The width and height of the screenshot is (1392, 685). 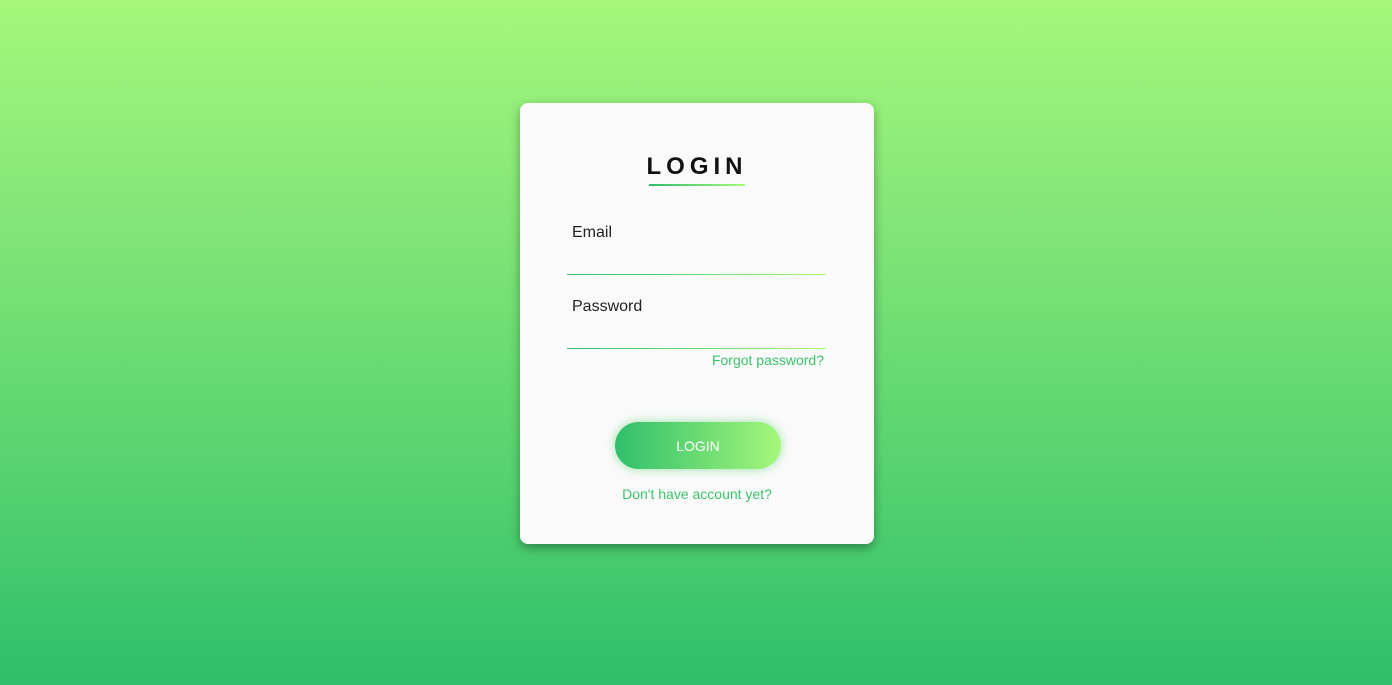 I want to click on forgot-password-link: Forgot password?, so click(x=768, y=360).